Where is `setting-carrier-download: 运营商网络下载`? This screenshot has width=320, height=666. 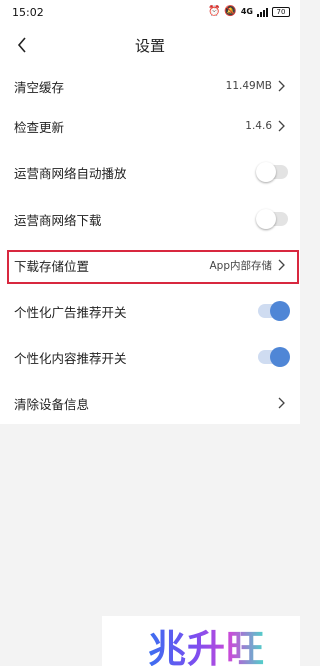 setting-carrier-download: 运营商网络下载 is located at coordinates (150, 219).